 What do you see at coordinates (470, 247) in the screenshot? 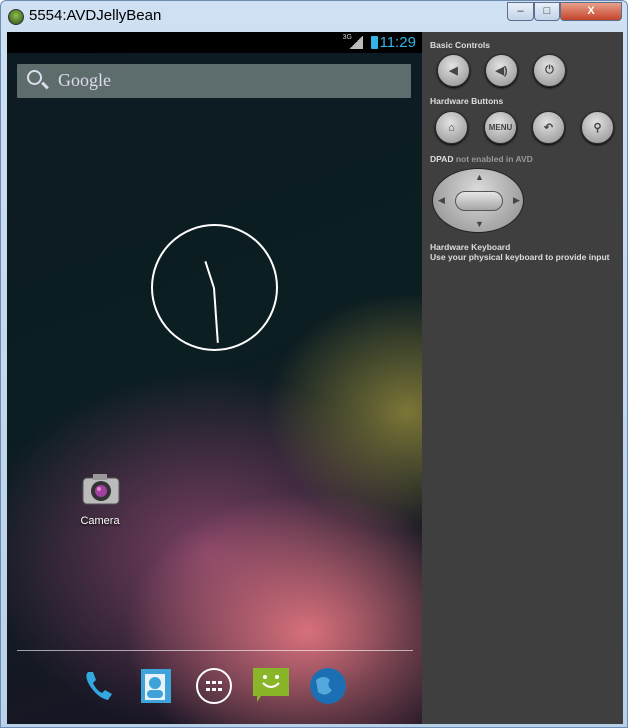
I see `hardware-keyboard-title: Hardware Keyboard` at bounding box center [470, 247].